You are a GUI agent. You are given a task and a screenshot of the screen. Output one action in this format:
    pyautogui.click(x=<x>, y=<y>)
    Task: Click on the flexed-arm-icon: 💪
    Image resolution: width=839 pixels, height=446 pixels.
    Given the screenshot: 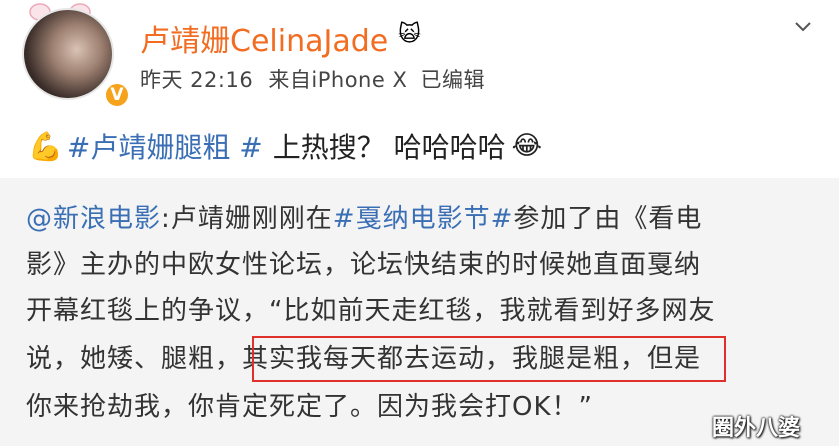 What is the action you would take?
    pyautogui.click(x=45, y=146)
    